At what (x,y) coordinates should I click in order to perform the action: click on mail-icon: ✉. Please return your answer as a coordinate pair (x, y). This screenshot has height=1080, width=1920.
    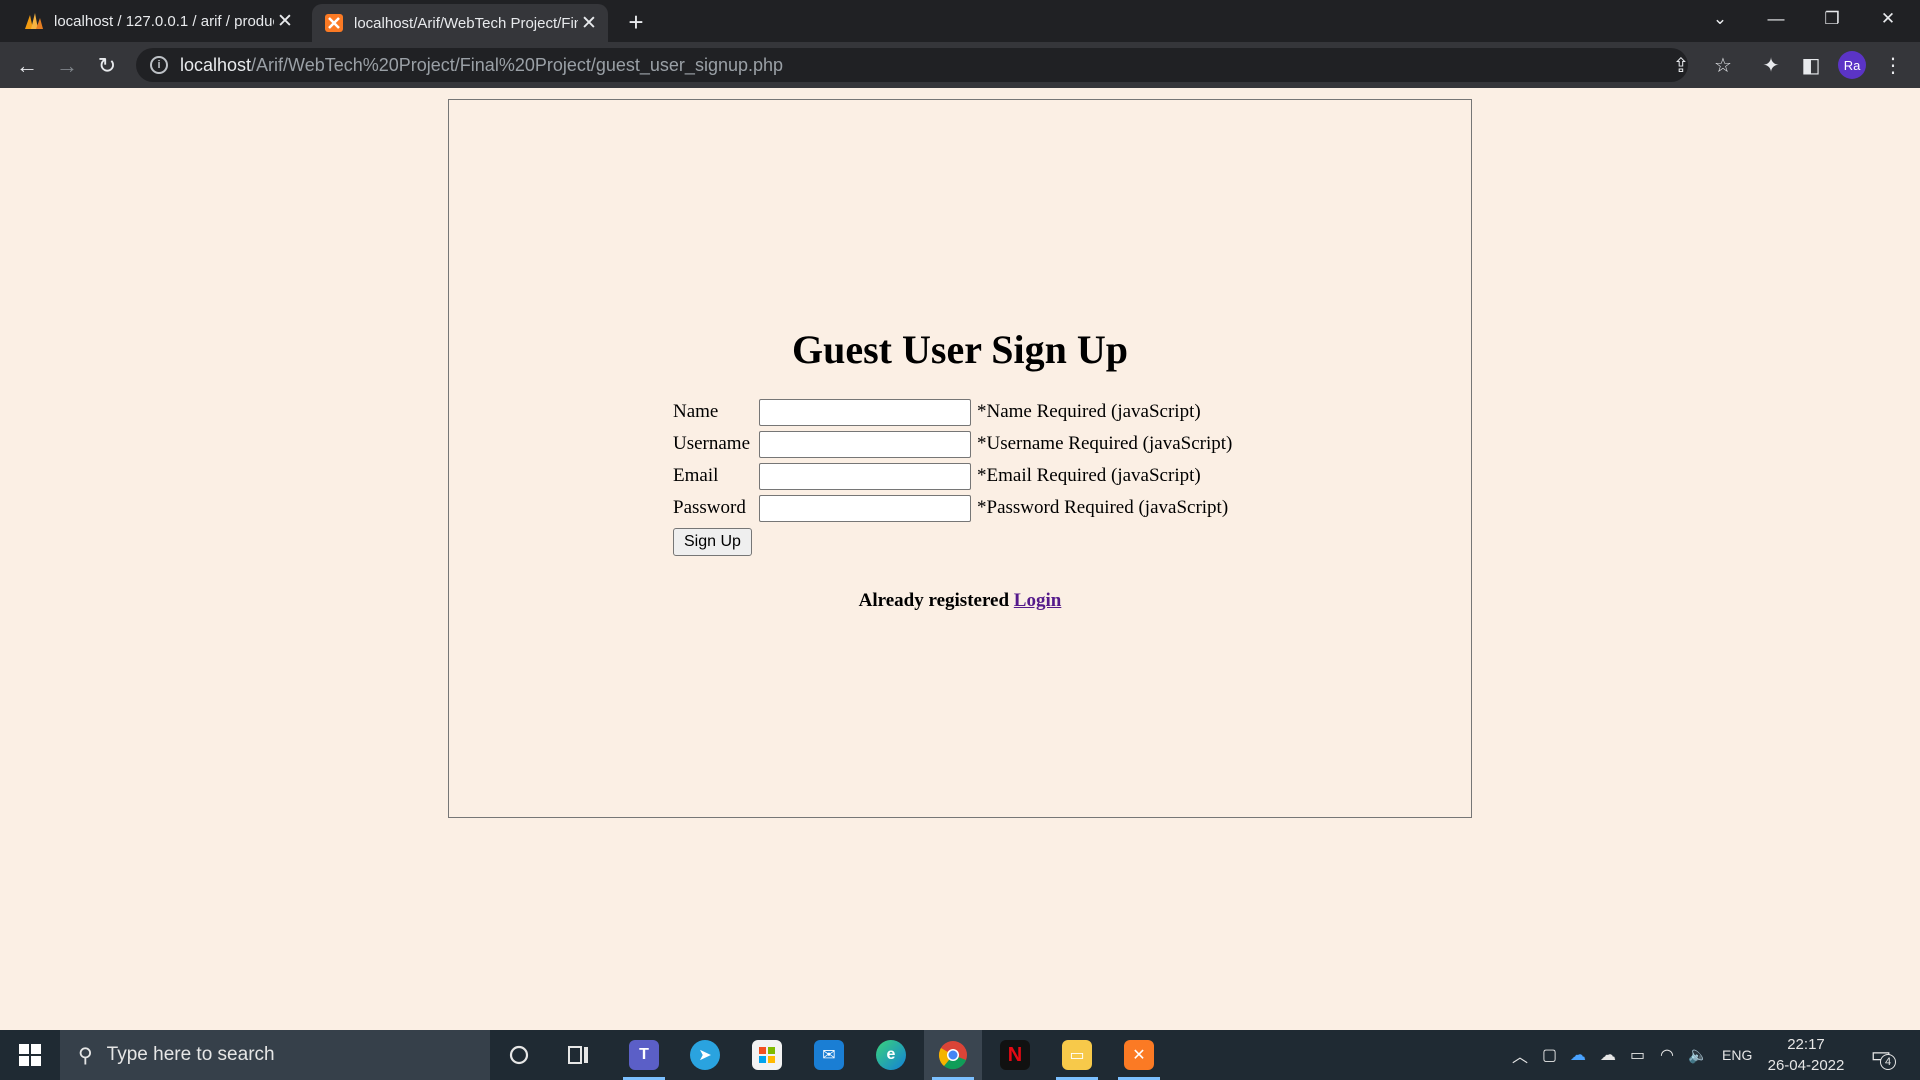
    Looking at the image, I should click on (829, 1055).